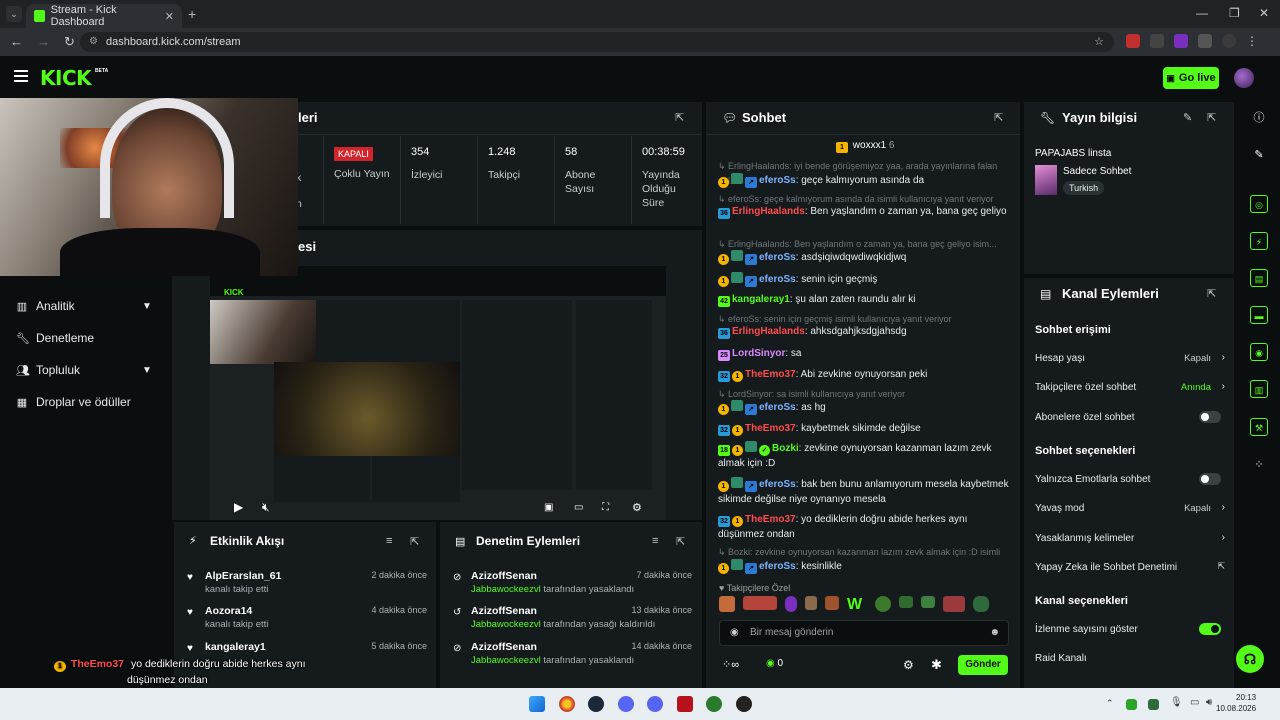 The image size is (1280, 720). I want to click on sliders-icon: ▥, so click(1259, 389).